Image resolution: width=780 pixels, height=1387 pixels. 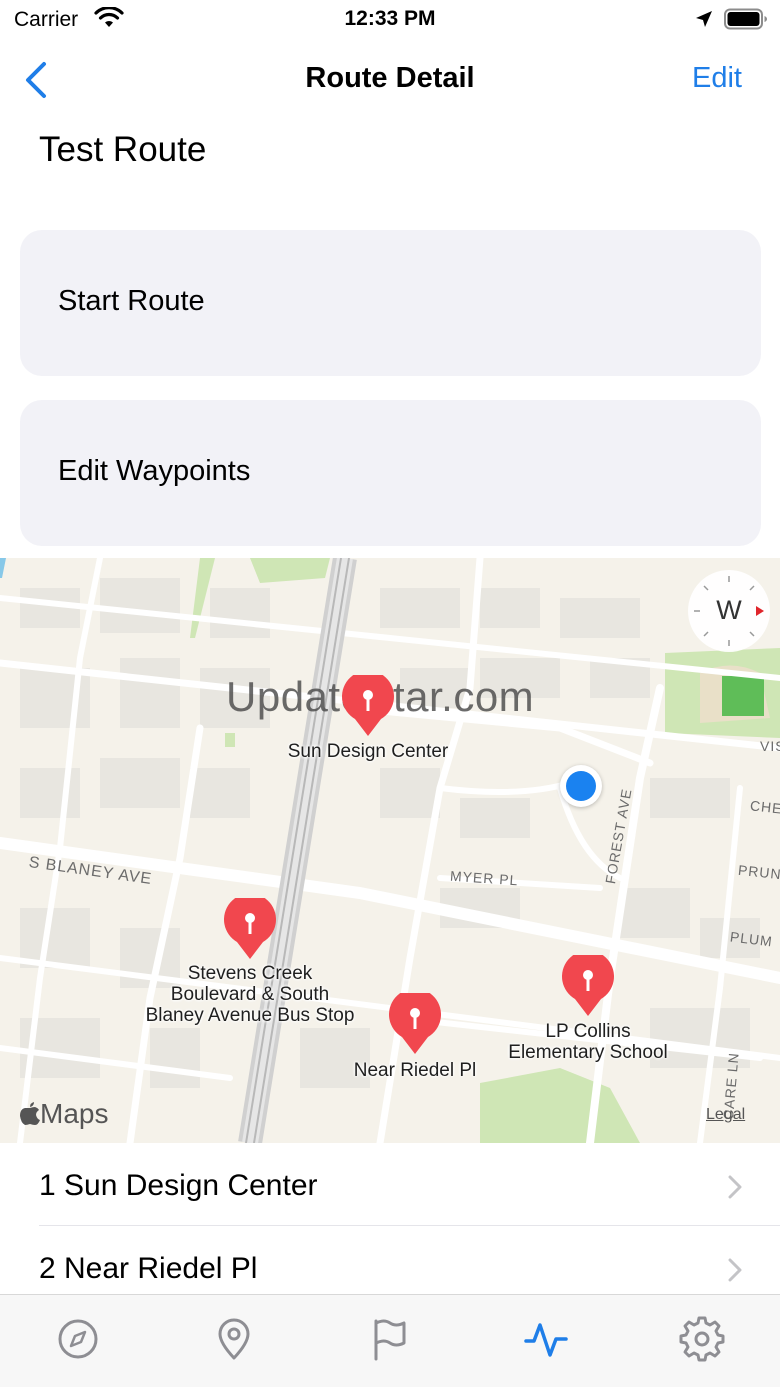 I want to click on page-title: Route Detail, so click(x=390, y=78).